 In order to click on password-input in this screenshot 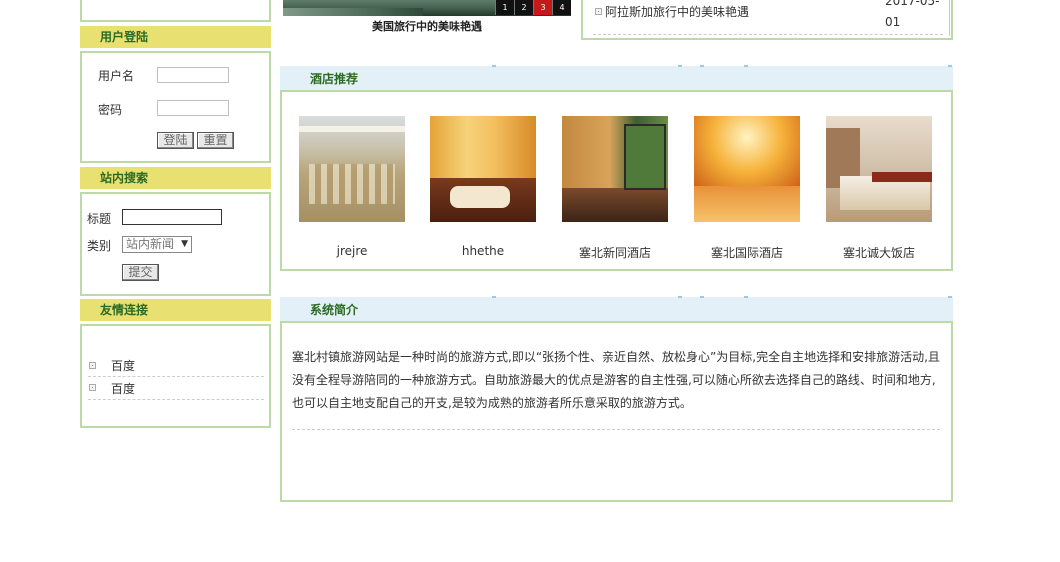, I will do `click(193, 108)`.